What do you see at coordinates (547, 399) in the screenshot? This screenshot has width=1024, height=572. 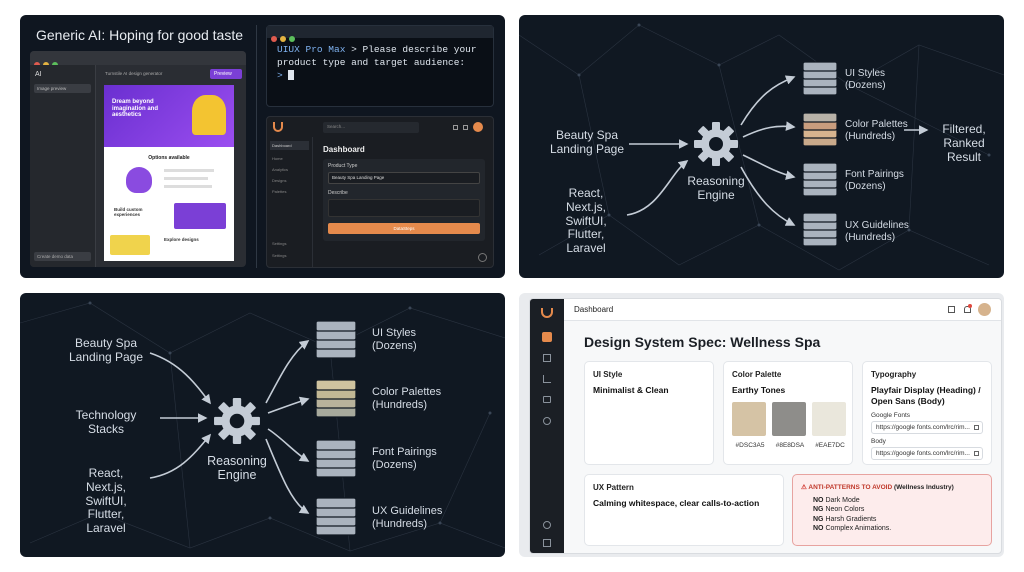 I see `folder-icon` at bounding box center [547, 399].